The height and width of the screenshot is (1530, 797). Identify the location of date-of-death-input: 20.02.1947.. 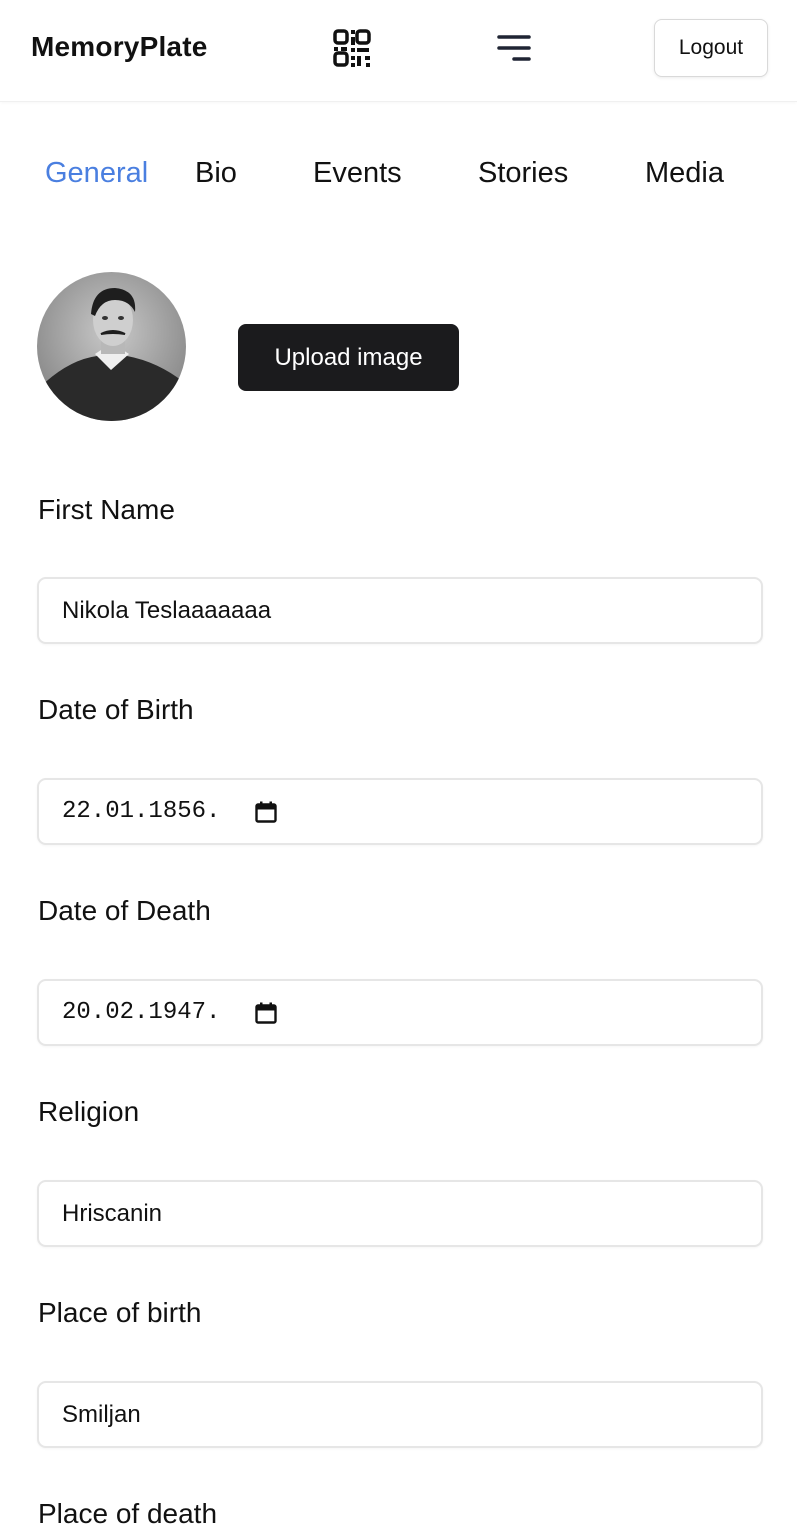
(400, 1012).